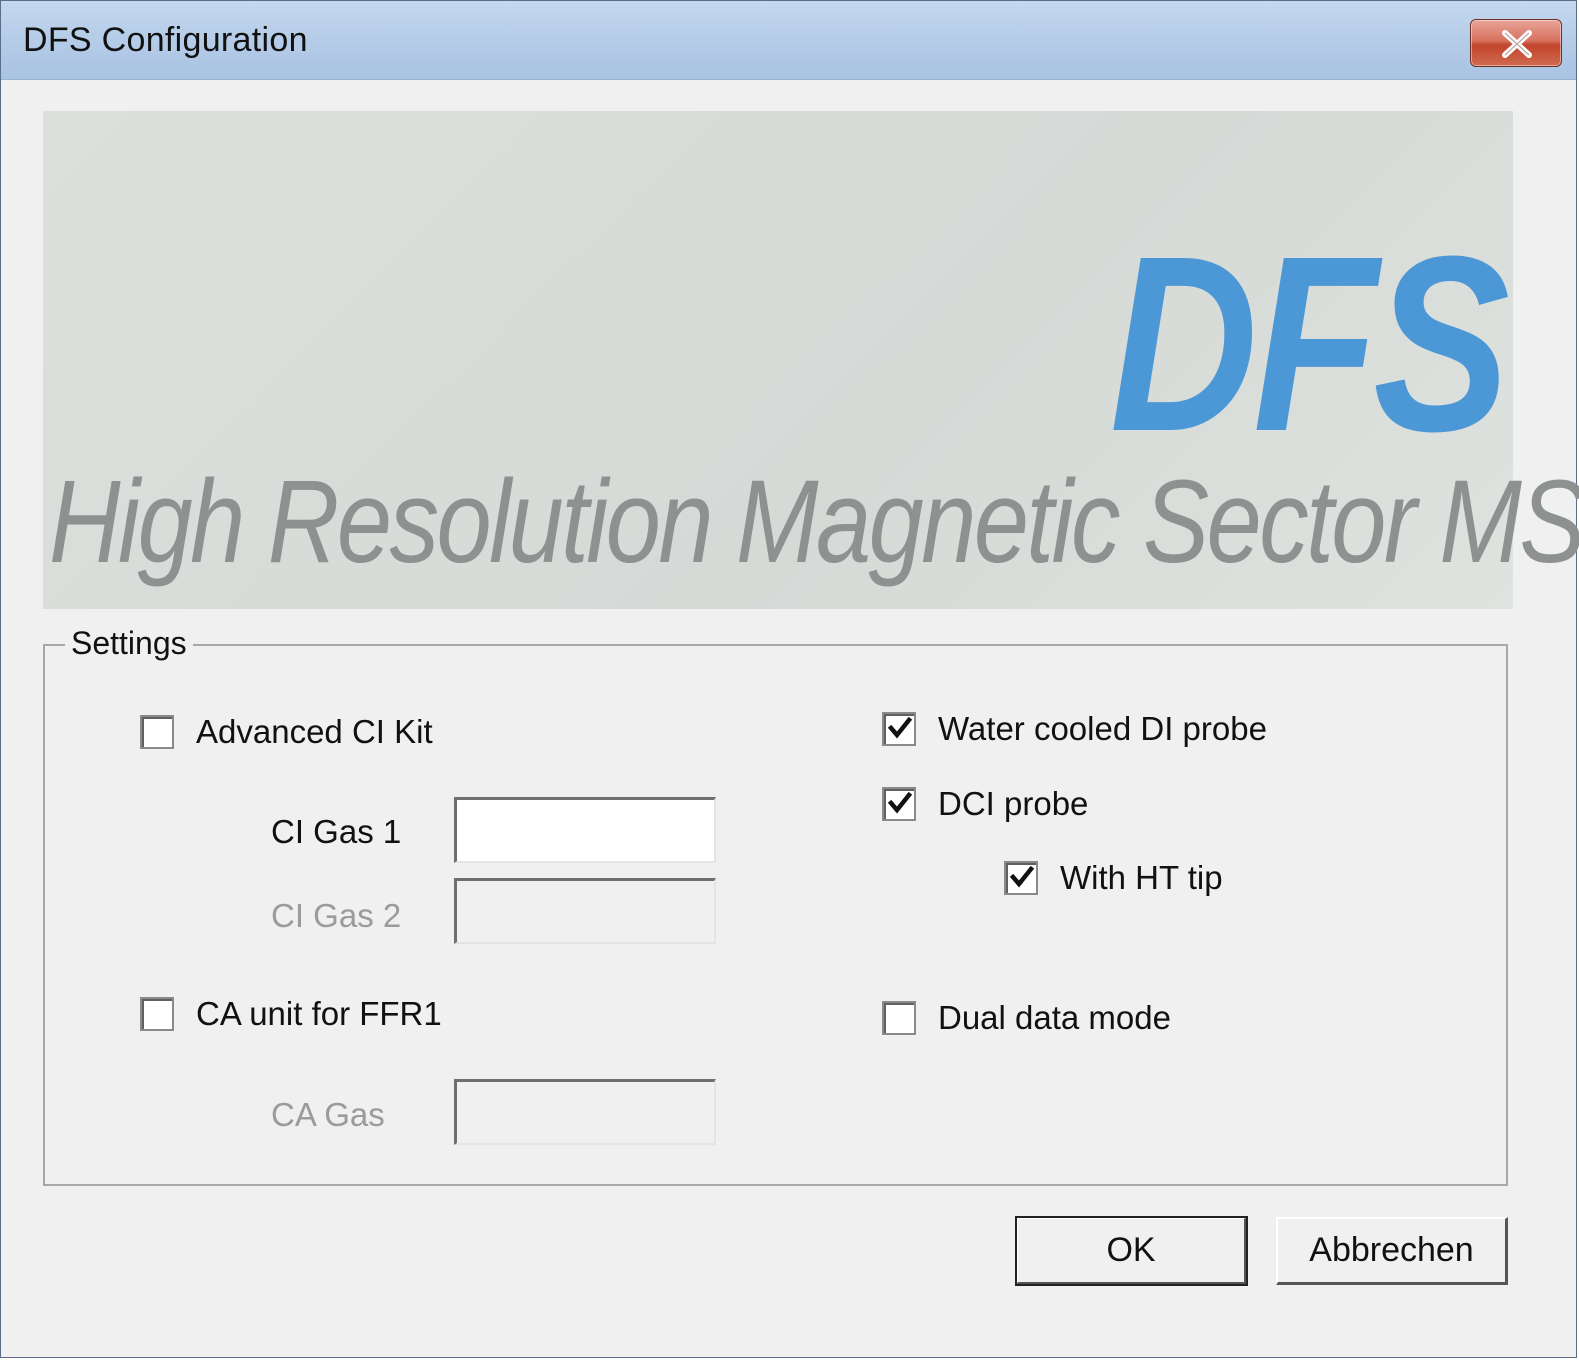  Describe the element at coordinates (585, 911) in the screenshot. I see `ci-gas-2-input` at that location.